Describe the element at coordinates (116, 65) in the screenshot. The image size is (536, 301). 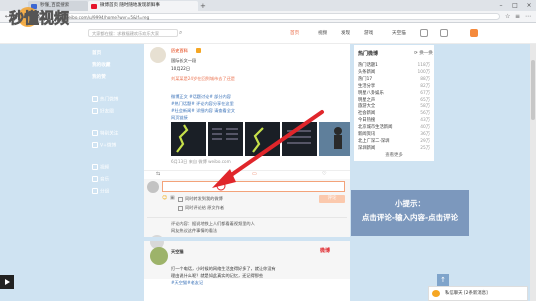
I see `sidebar-item: 我的收藏` at that location.